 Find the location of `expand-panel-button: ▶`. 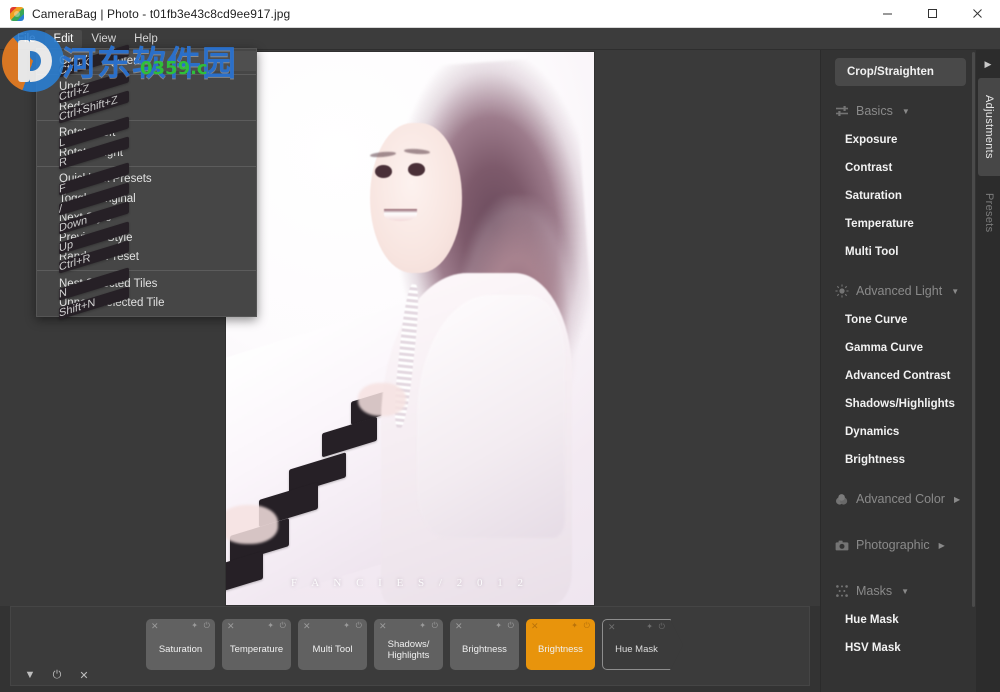

expand-panel-button: ▶ is located at coordinates (988, 64).